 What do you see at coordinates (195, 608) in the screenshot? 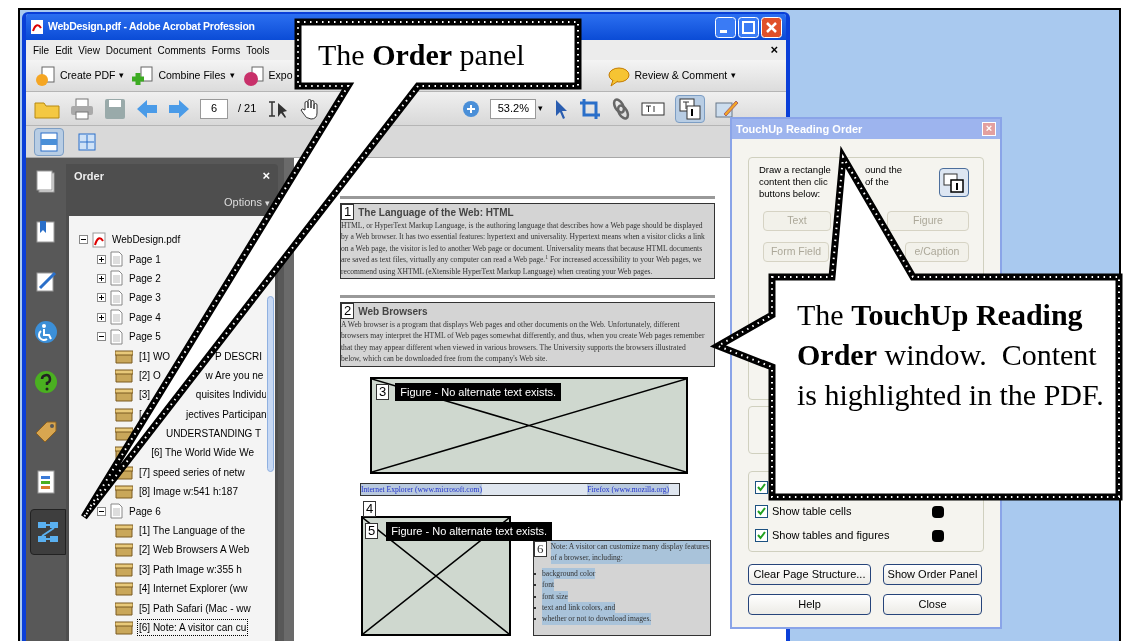
I see `tree-item: [5] Path Safari (Mac - ww` at bounding box center [195, 608].